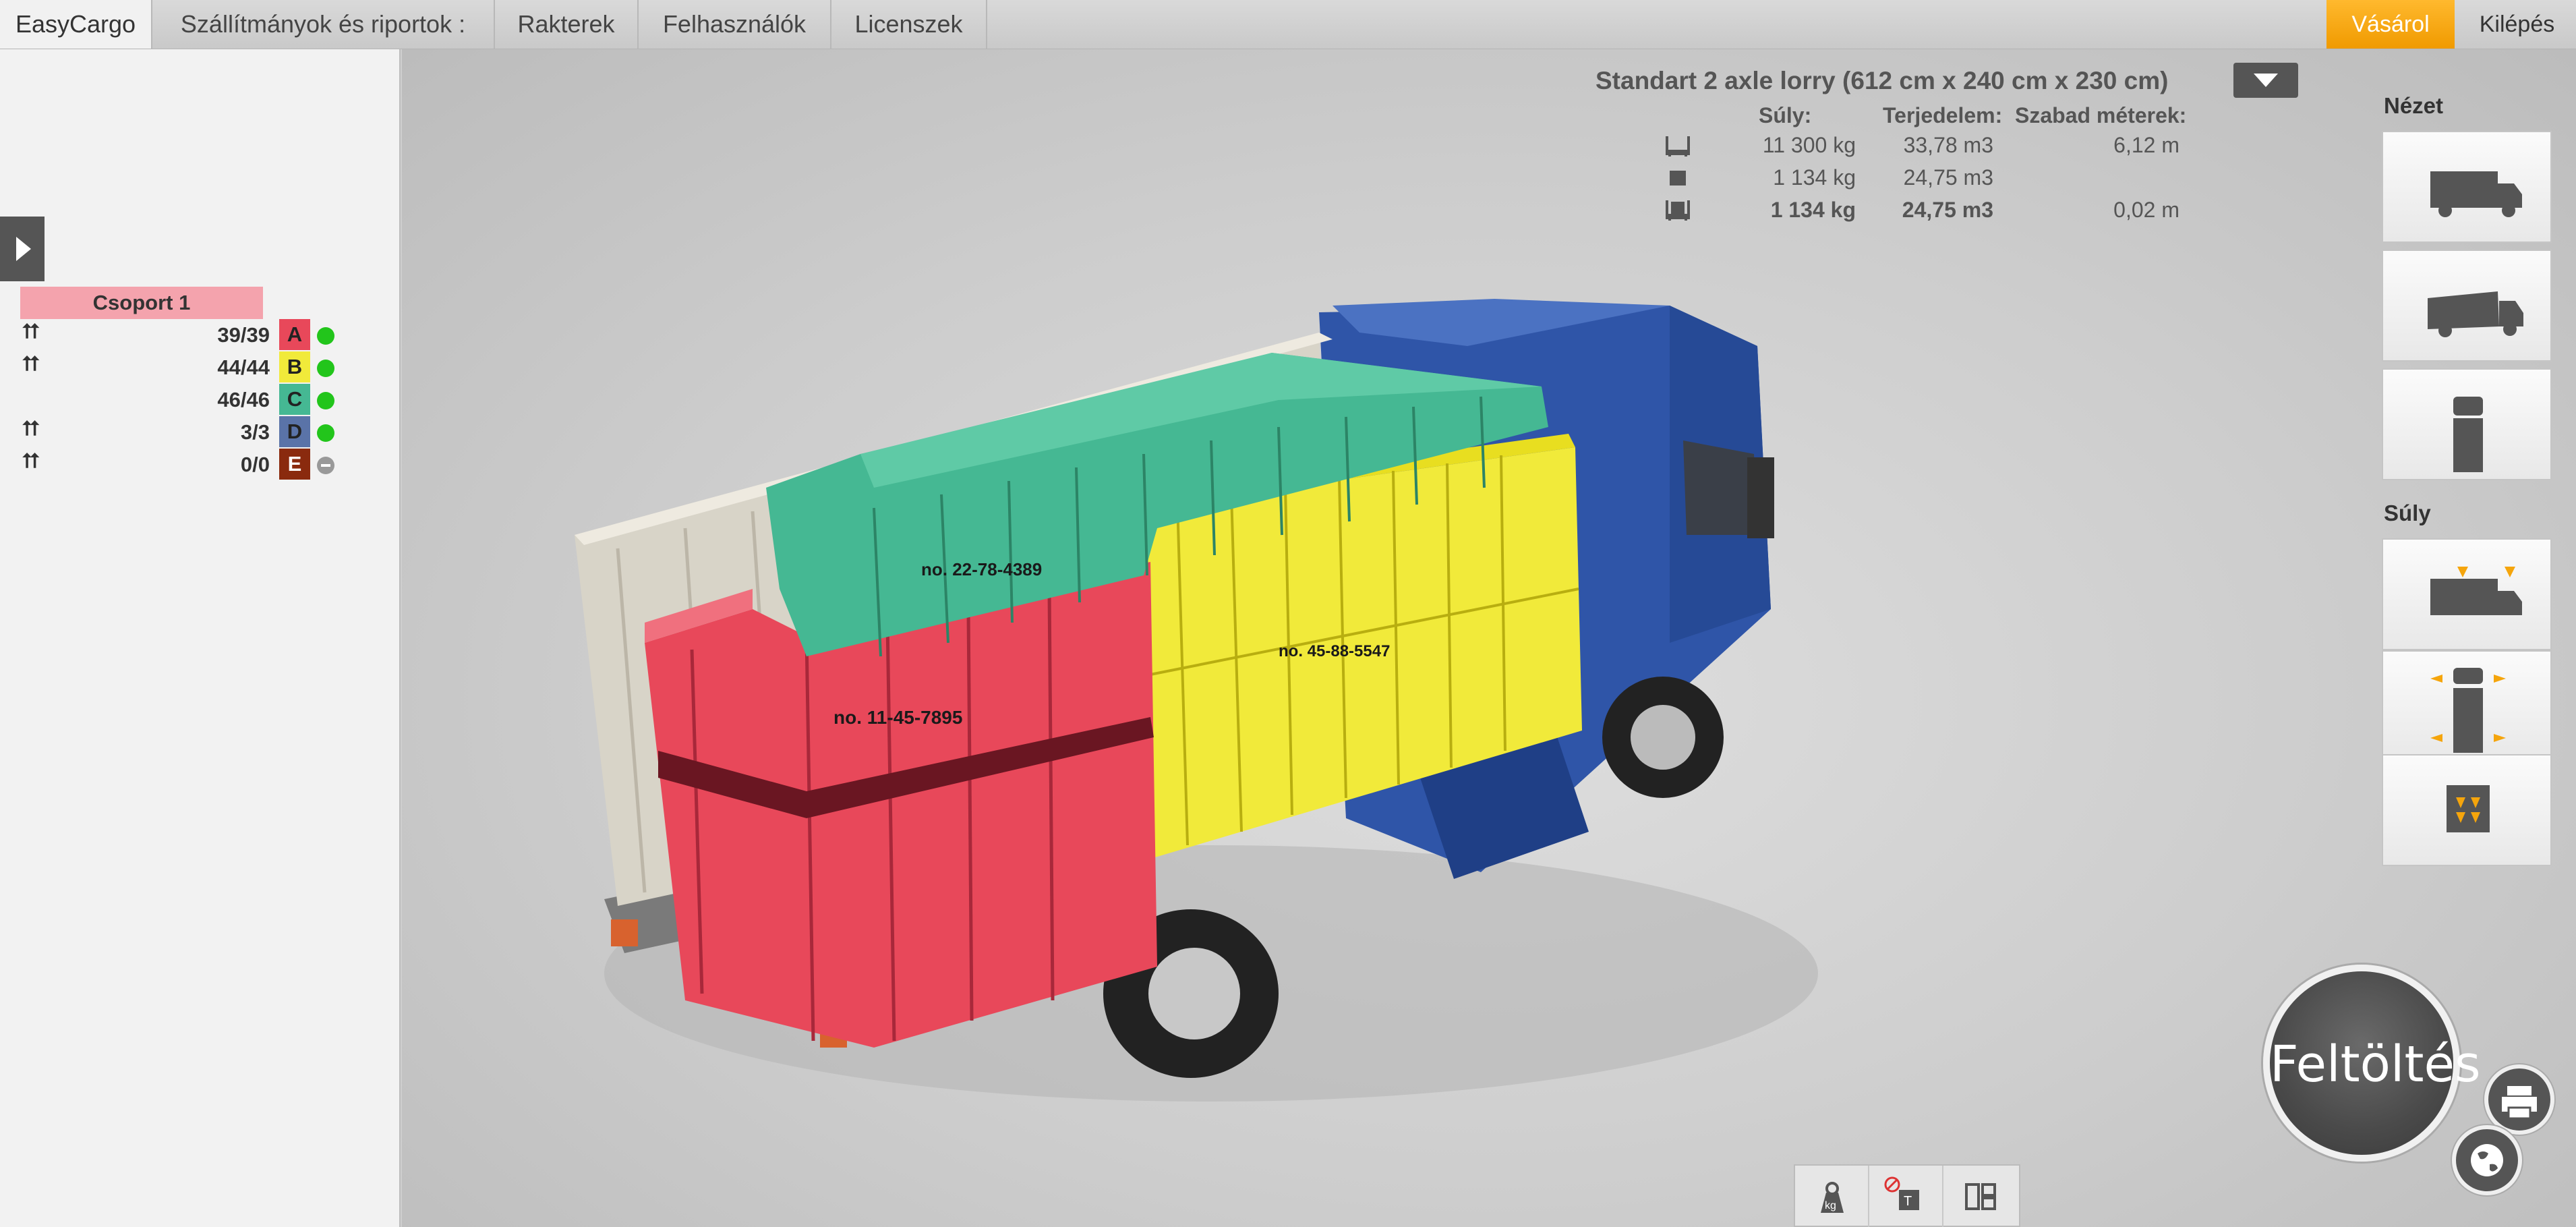 The image size is (2576, 1227). I want to click on globe-icon, so click(2487, 1160).